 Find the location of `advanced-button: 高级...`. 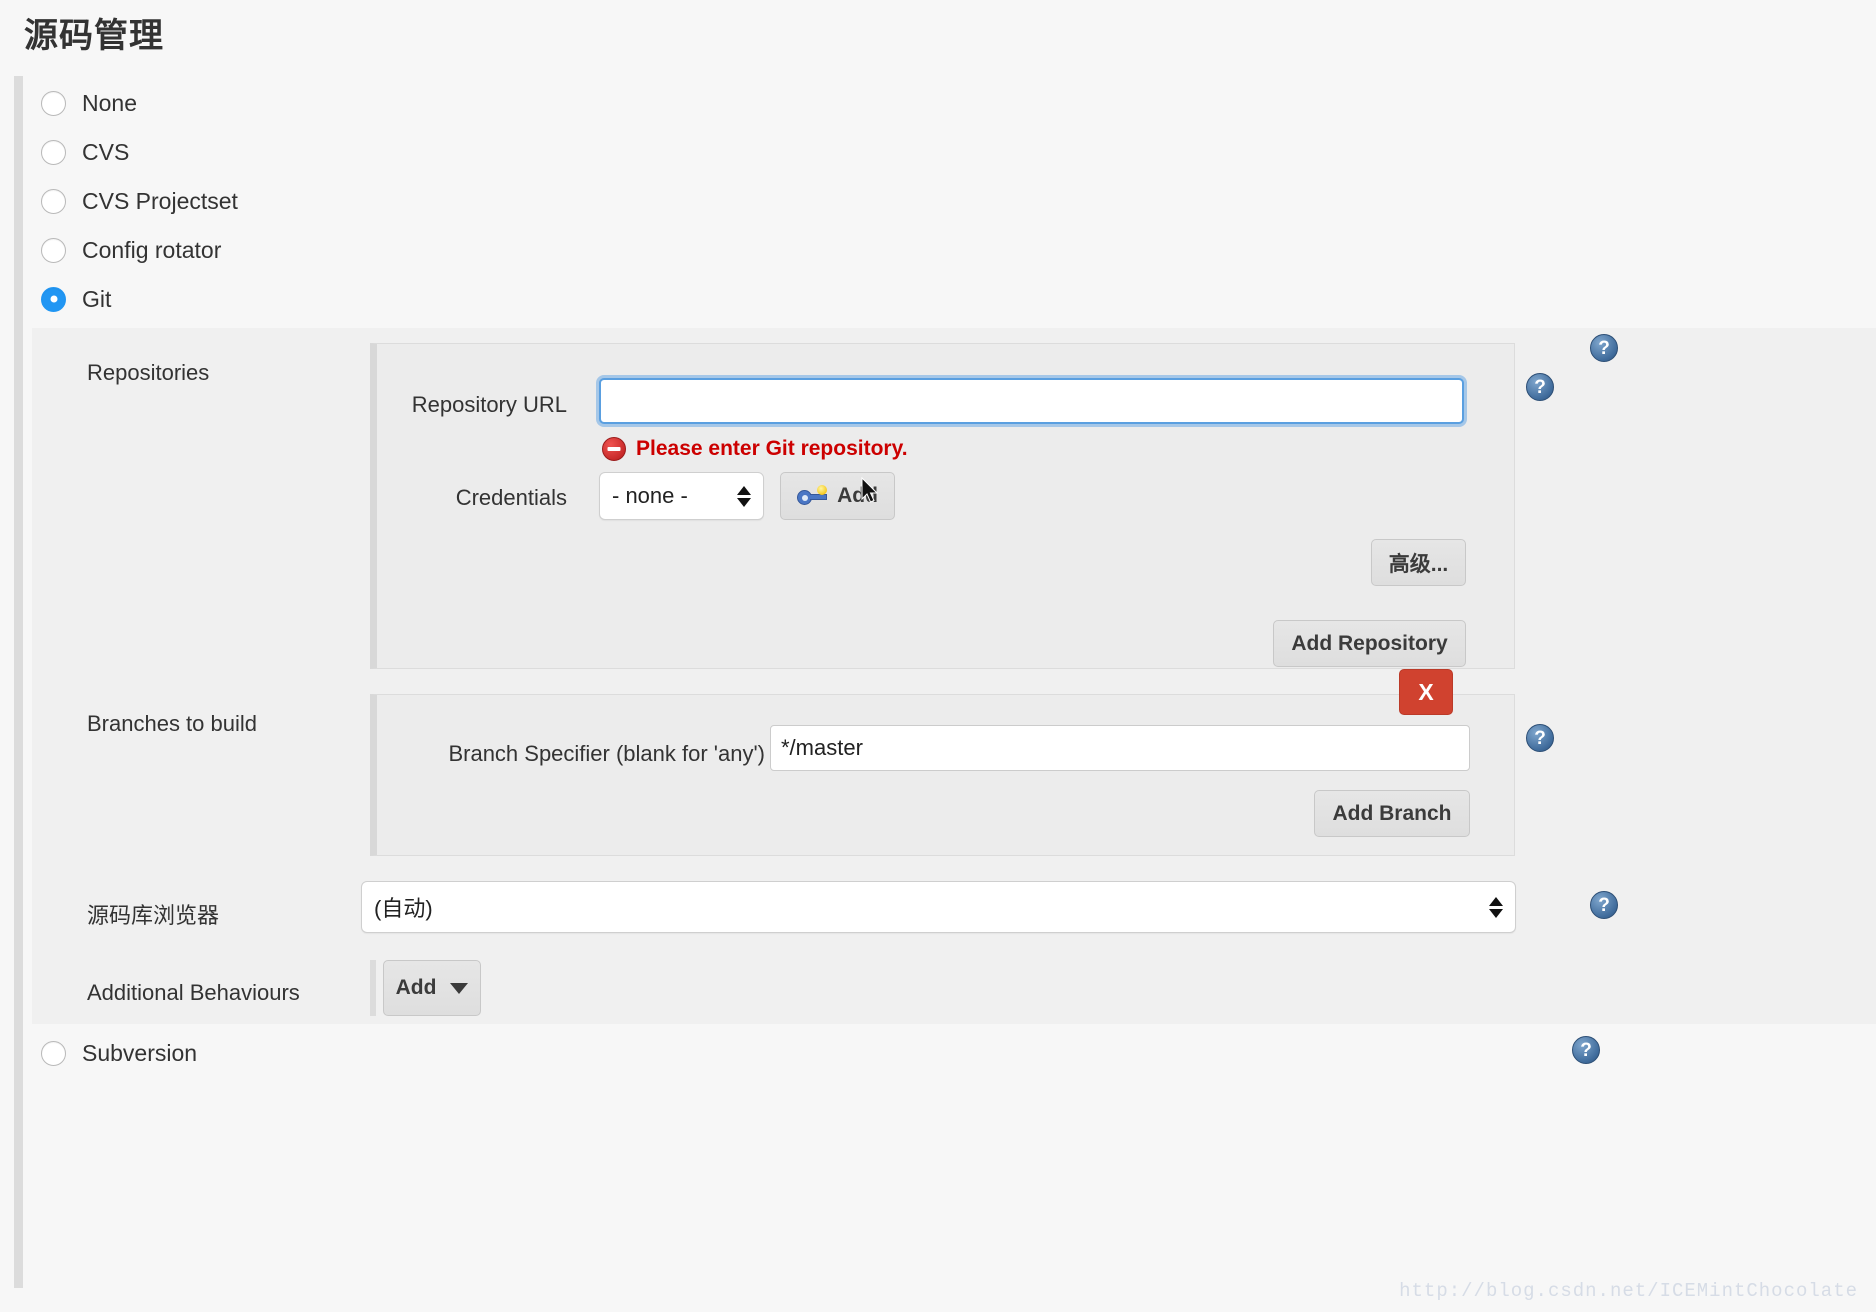

advanced-button: 高级... is located at coordinates (1418, 562).